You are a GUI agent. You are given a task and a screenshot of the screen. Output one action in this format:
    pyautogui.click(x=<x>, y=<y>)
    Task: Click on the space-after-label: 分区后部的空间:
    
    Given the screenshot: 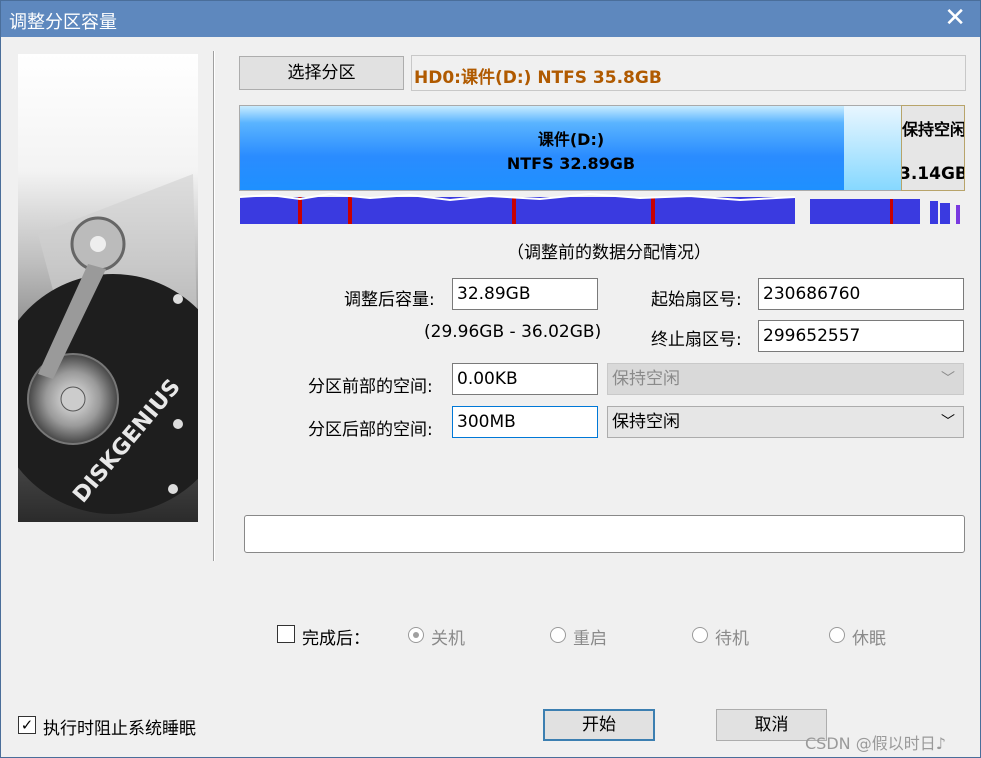 What is the action you would take?
    pyautogui.click(x=370, y=430)
    